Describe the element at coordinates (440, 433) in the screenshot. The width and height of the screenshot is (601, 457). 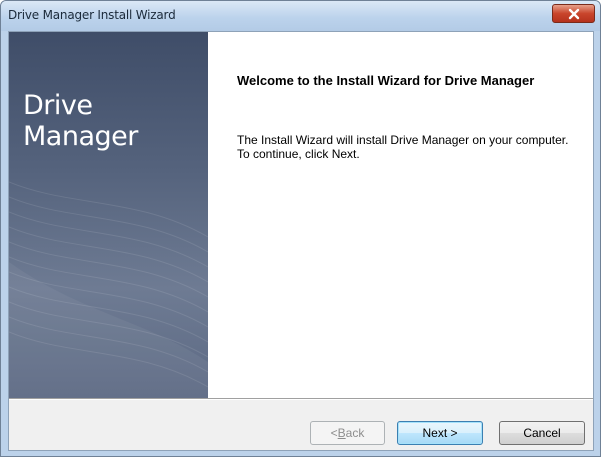
I see `next-button: Next >` at that location.